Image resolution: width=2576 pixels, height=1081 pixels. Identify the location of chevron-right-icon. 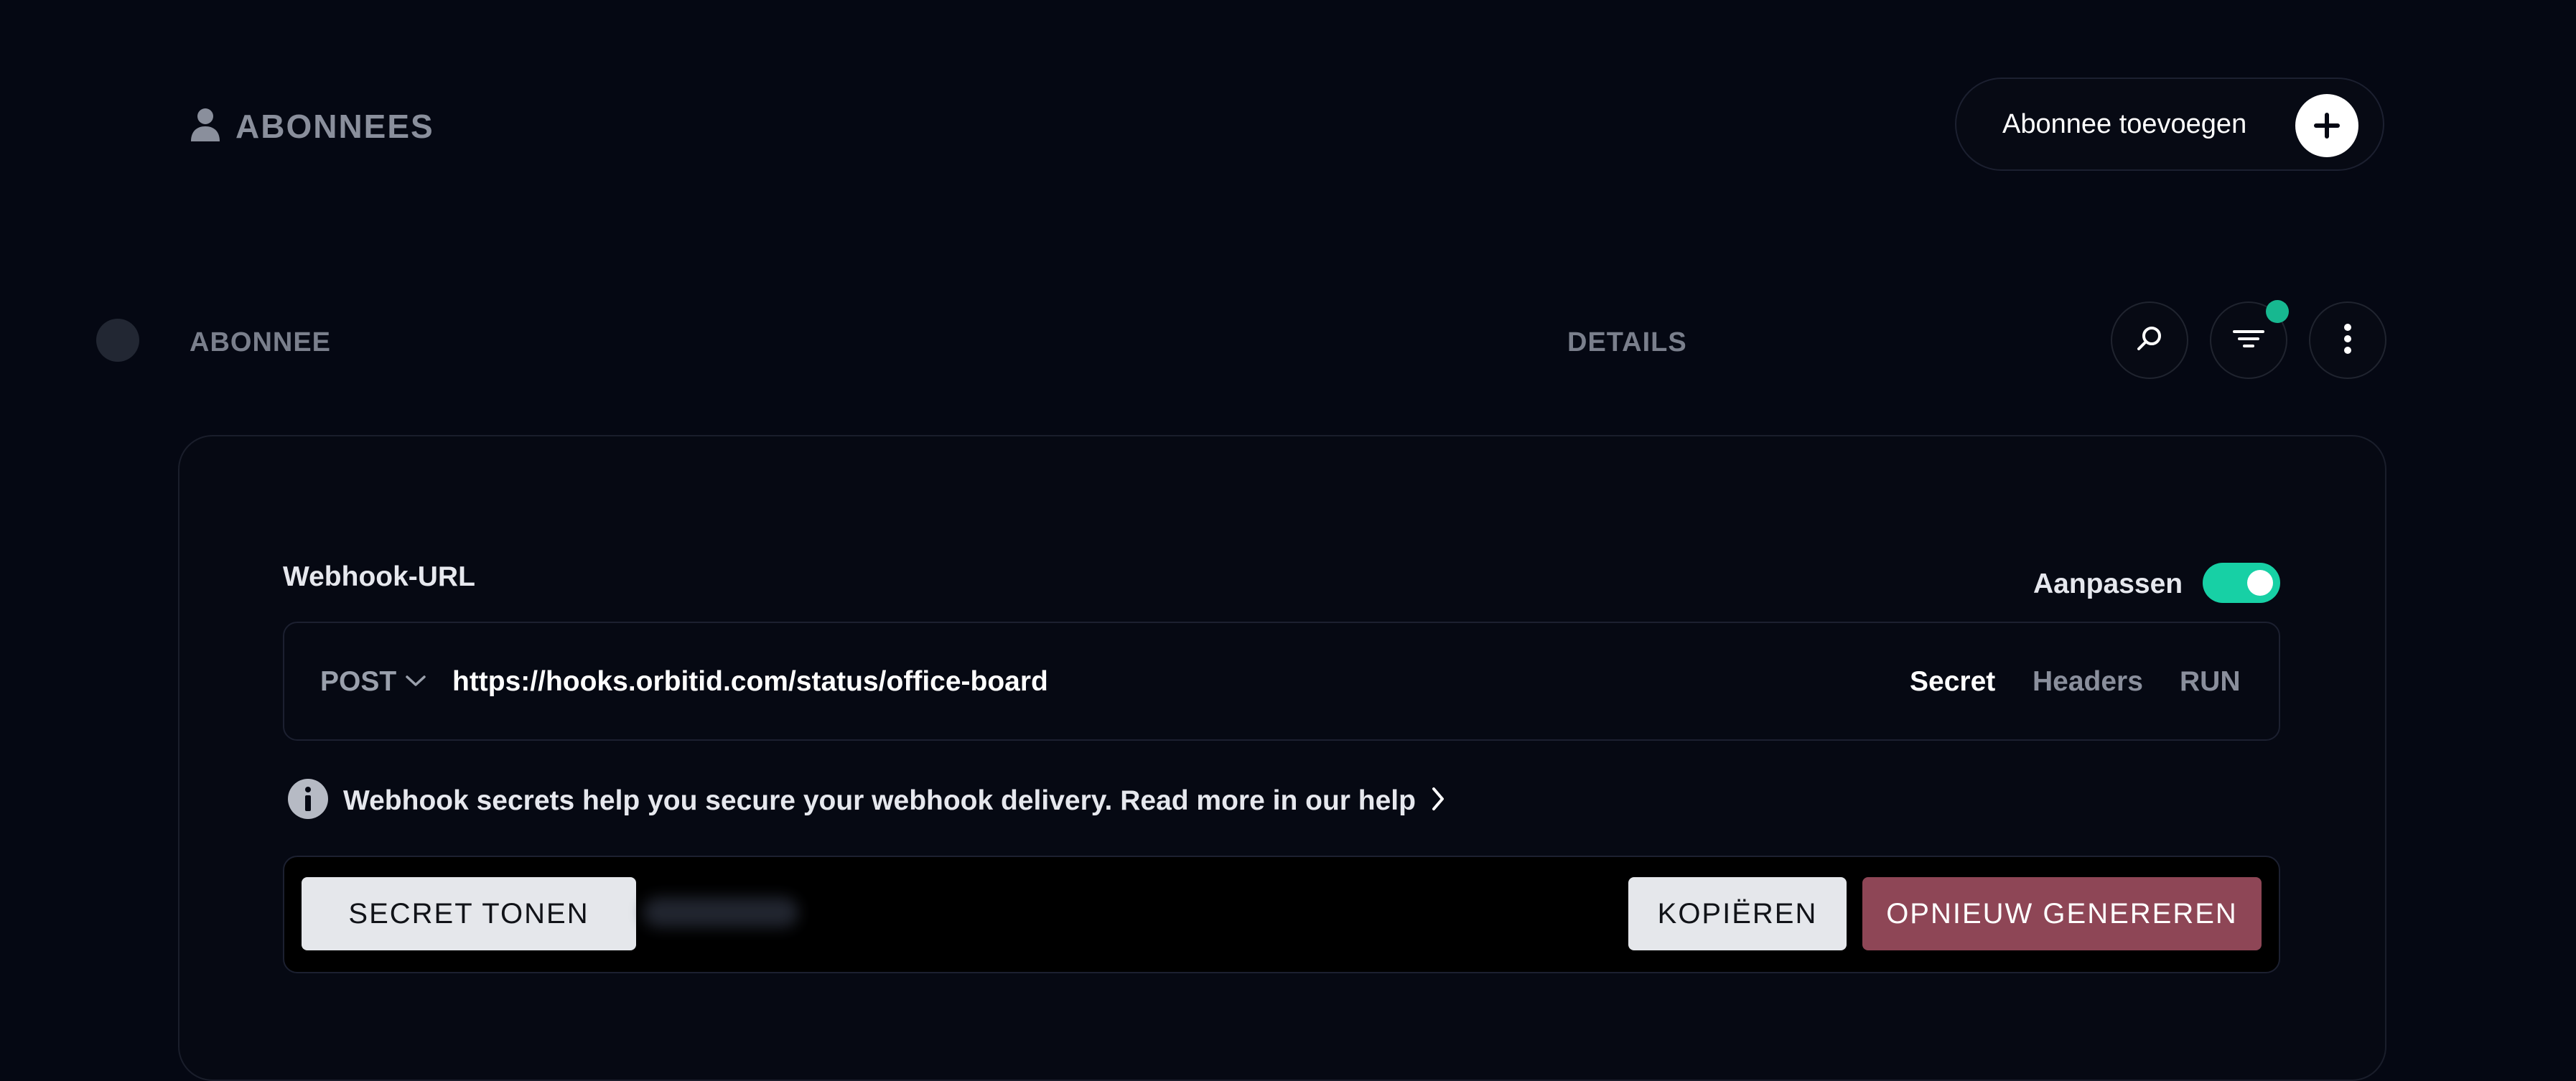
(1438, 801).